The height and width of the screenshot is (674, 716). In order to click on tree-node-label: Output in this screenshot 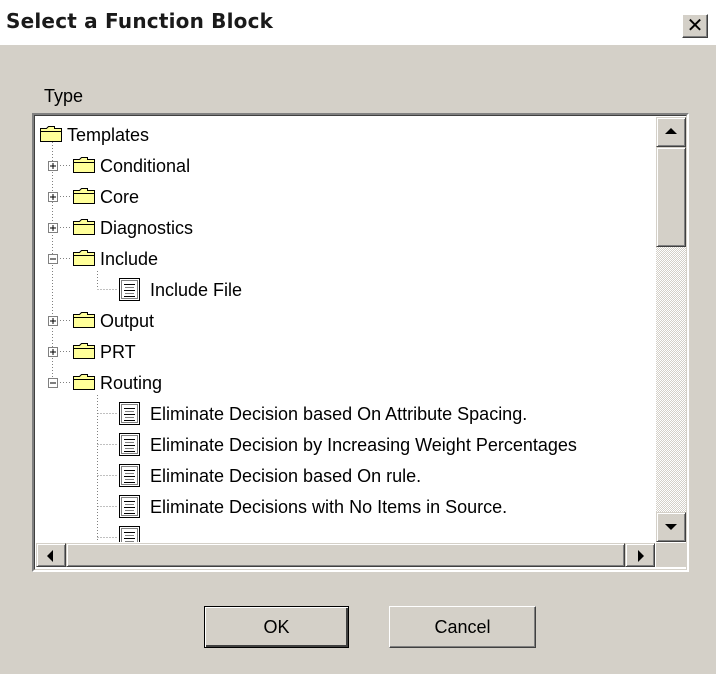, I will do `click(127, 321)`.